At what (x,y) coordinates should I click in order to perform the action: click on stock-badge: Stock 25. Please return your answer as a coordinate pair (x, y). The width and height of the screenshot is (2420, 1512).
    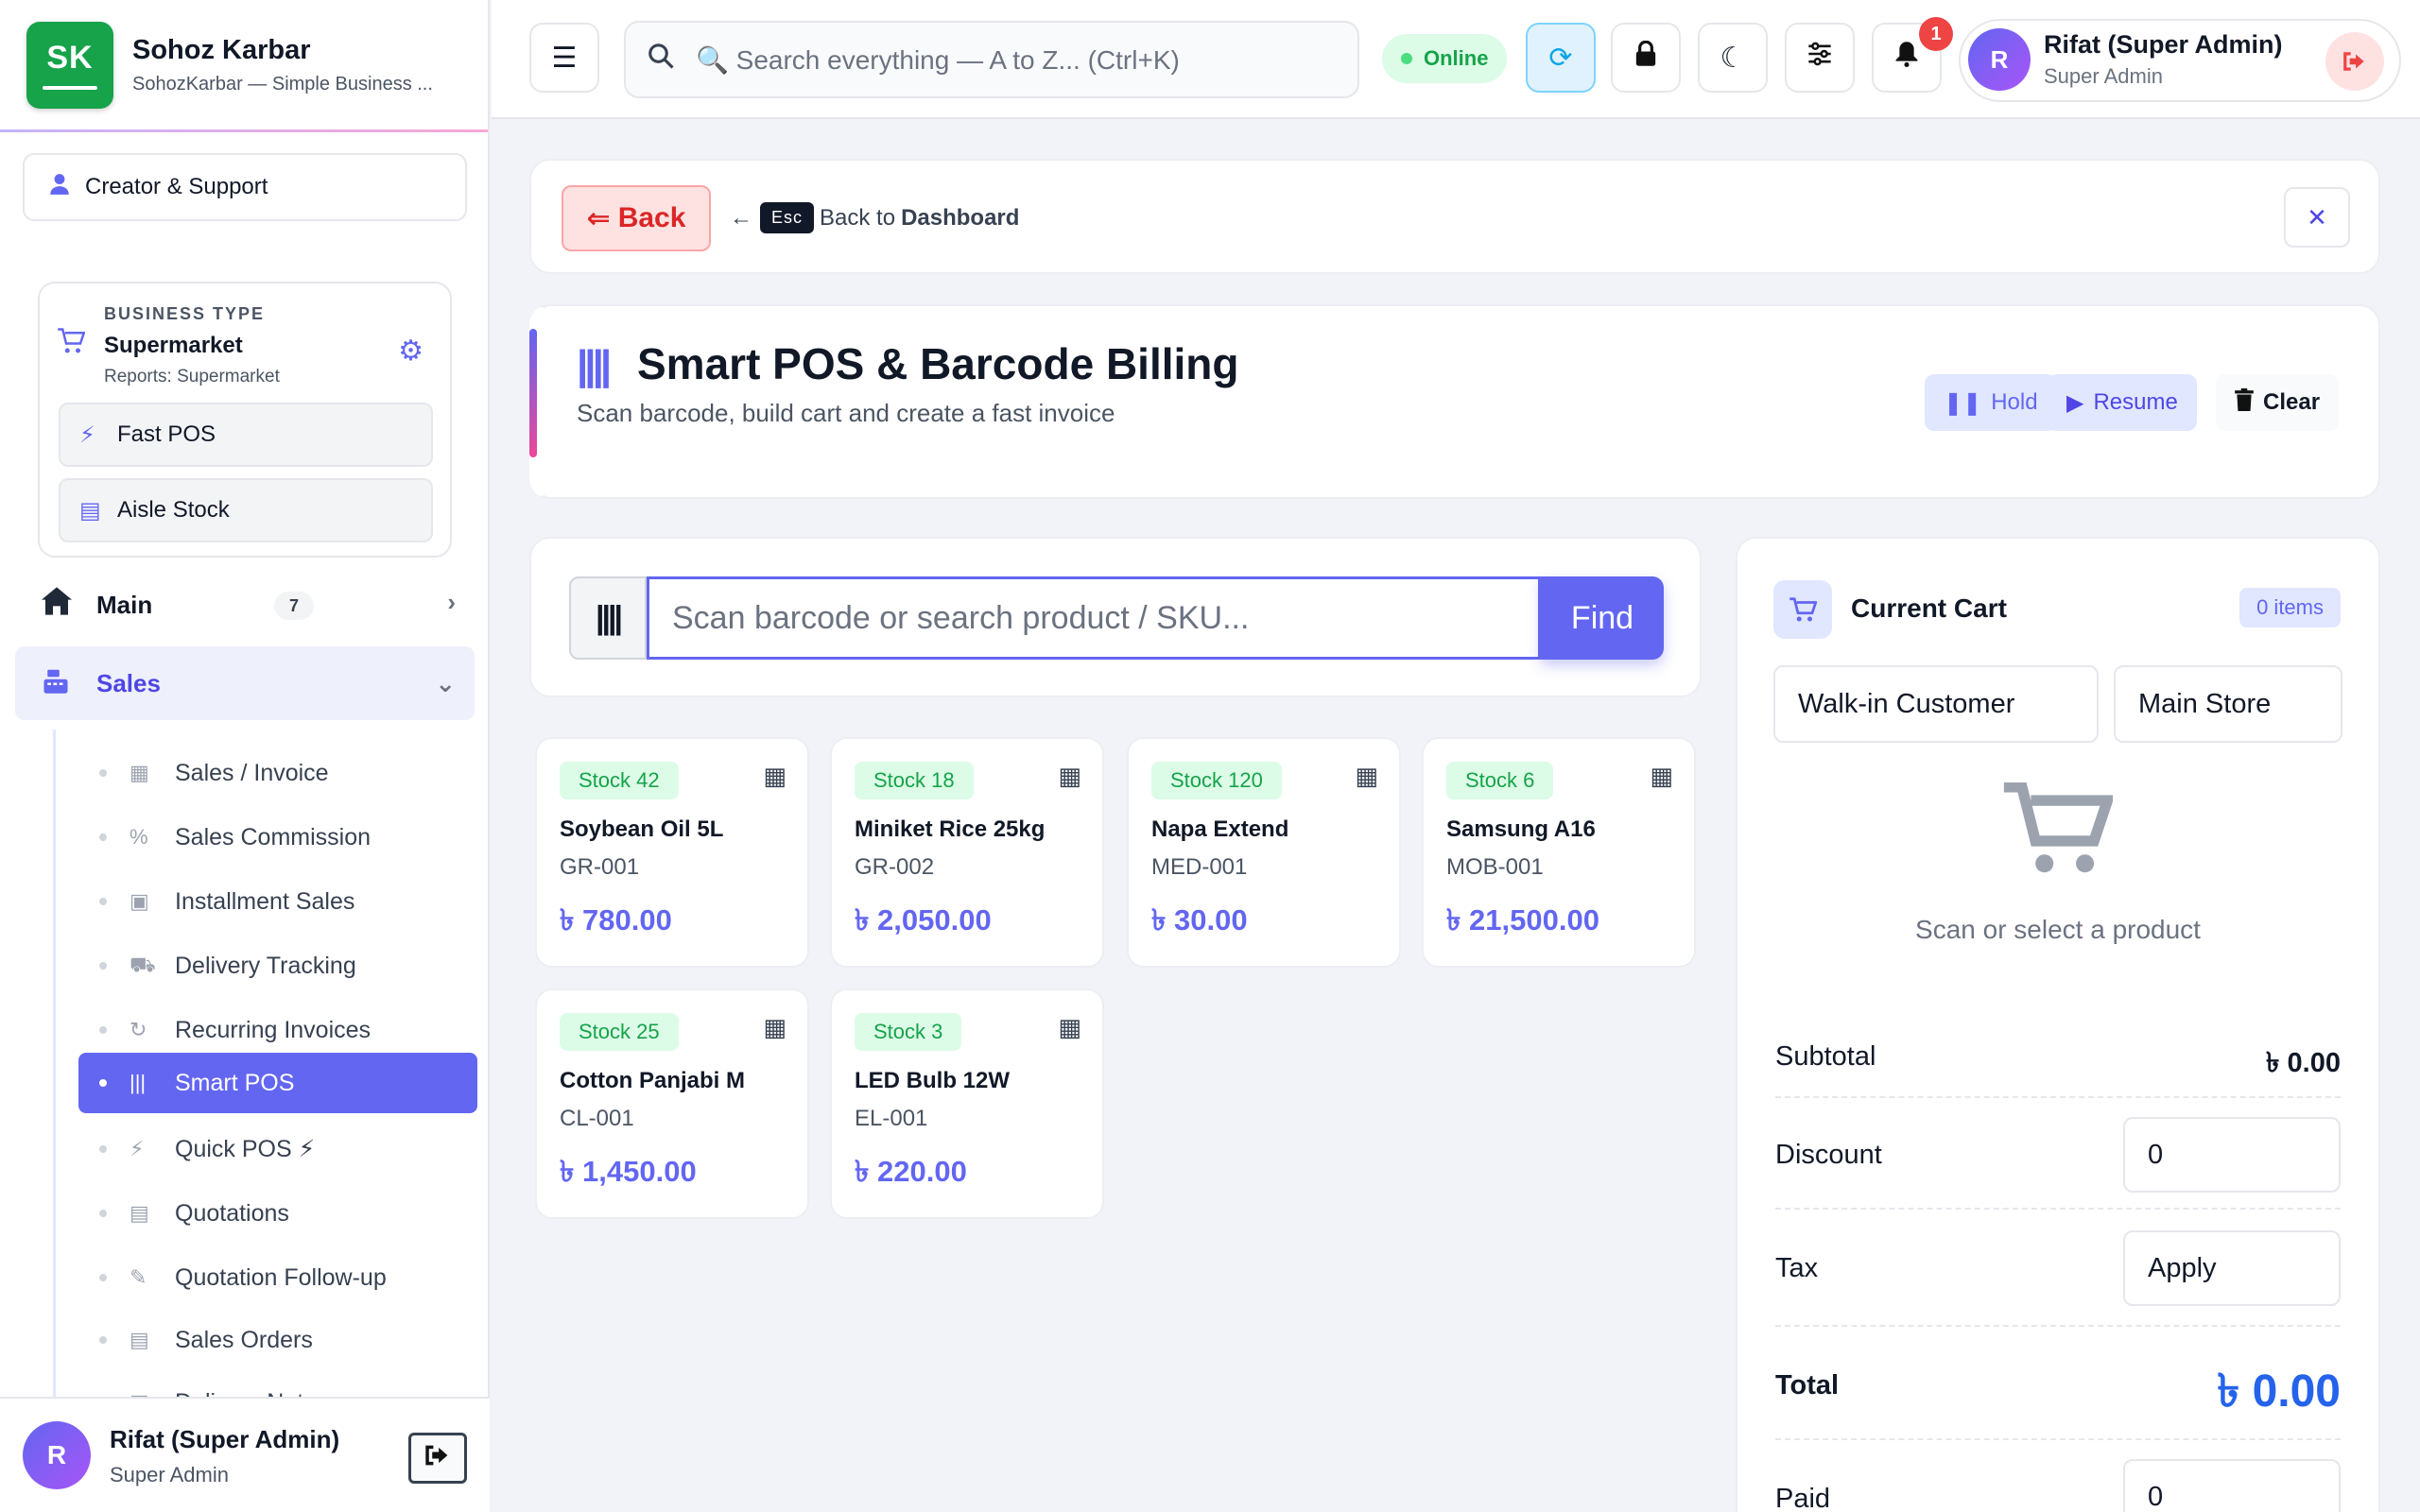
    Looking at the image, I should click on (619, 1032).